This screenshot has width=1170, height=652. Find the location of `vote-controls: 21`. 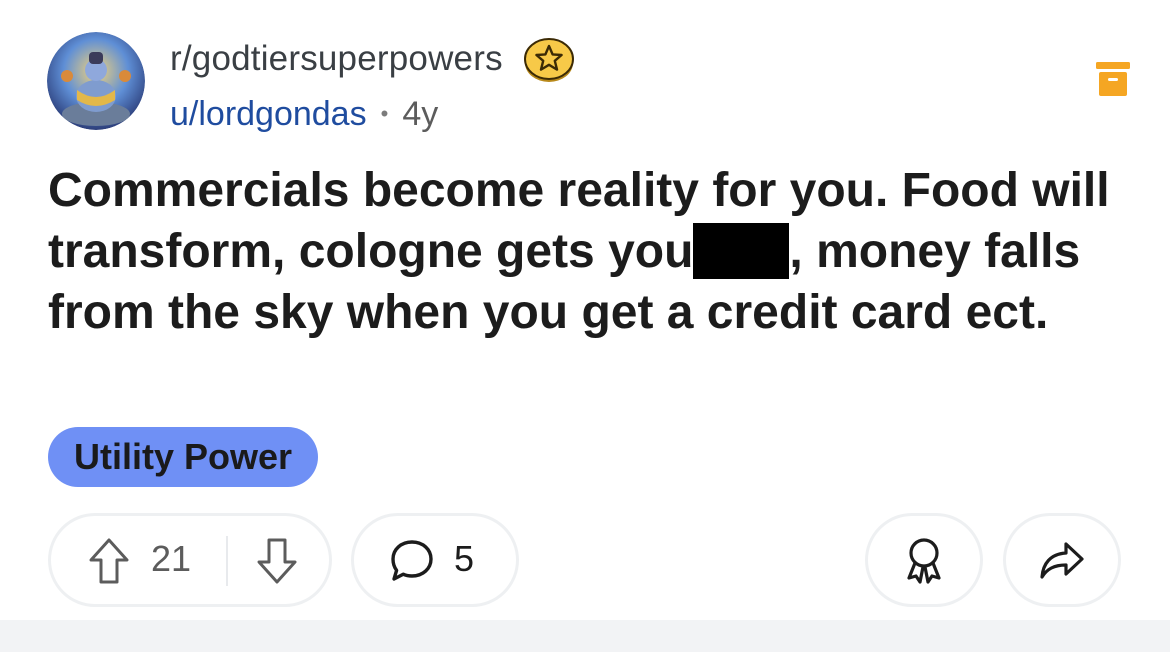

vote-controls: 21 is located at coordinates (190, 560).